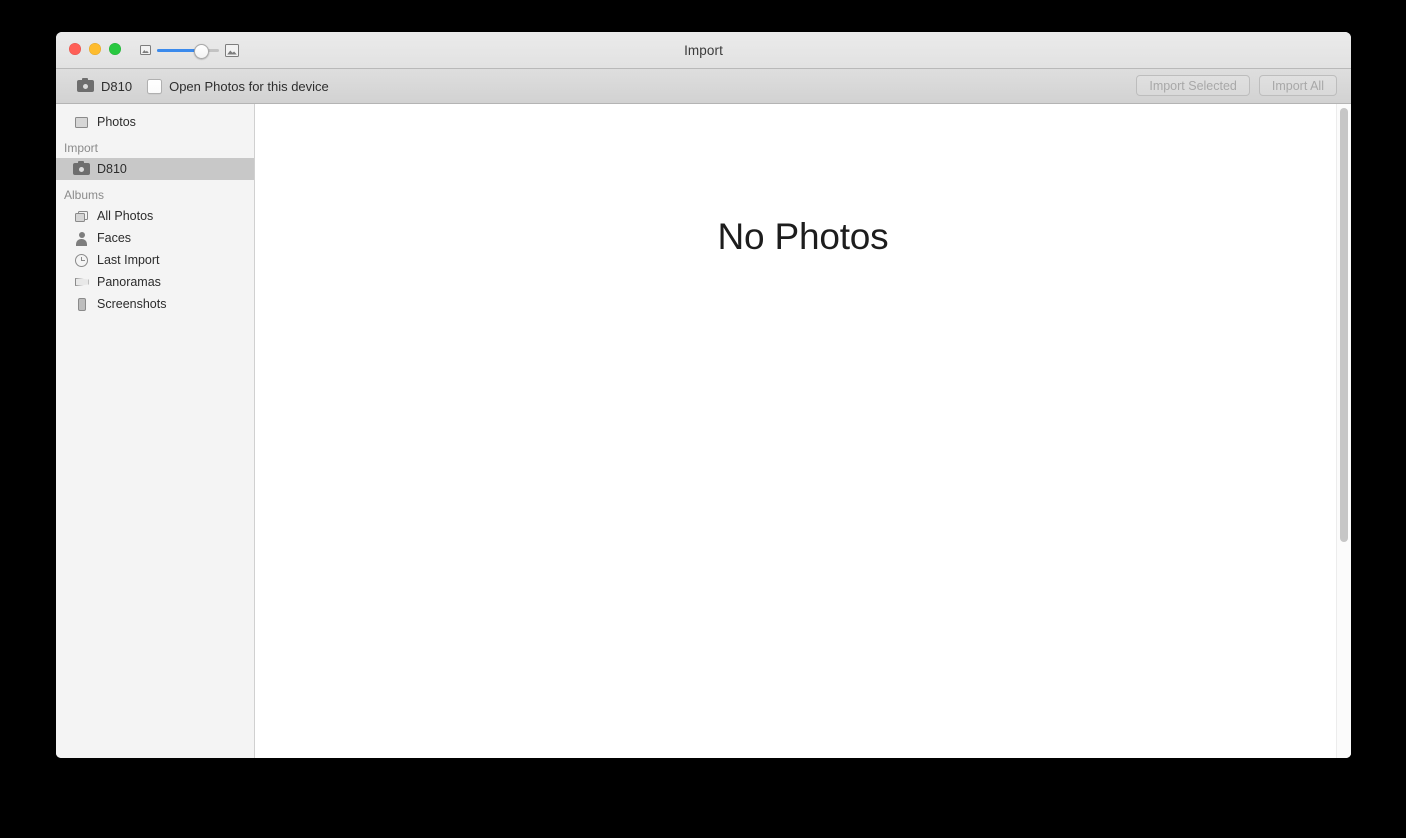  What do you see at coordinates (75, 49) in the screenshot?
I see `close-button` at bounding box center [75, 49].